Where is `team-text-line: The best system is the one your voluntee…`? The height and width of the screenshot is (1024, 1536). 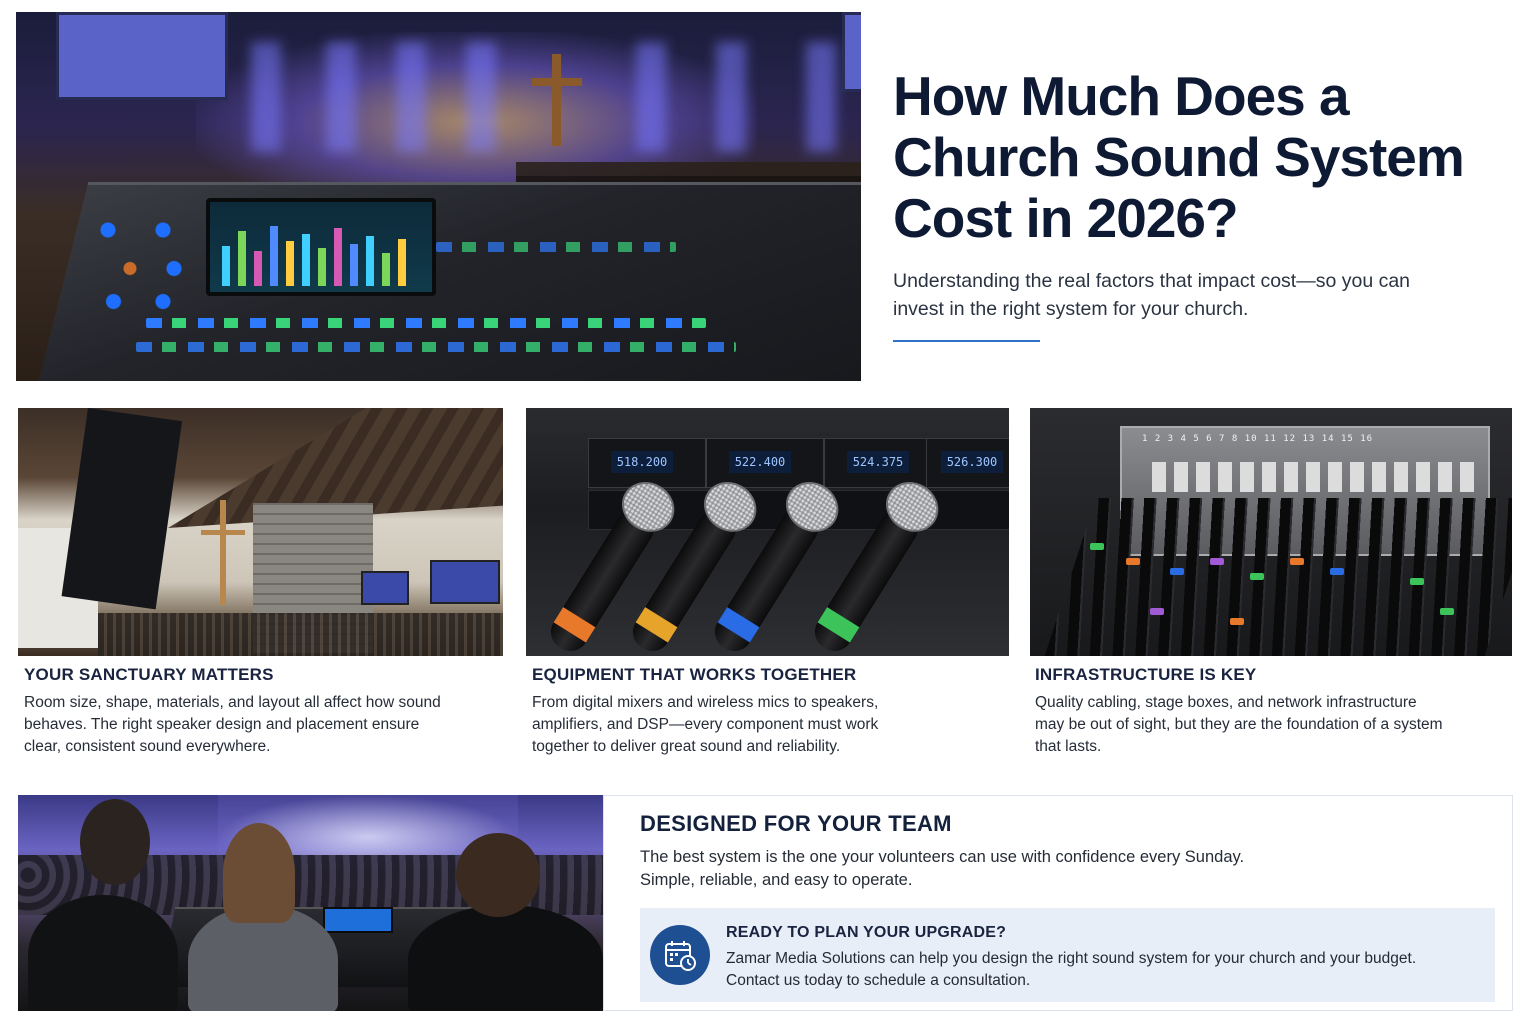 team-text-line: The best system is the one your voluntee… is located at coordinates (942, 857).